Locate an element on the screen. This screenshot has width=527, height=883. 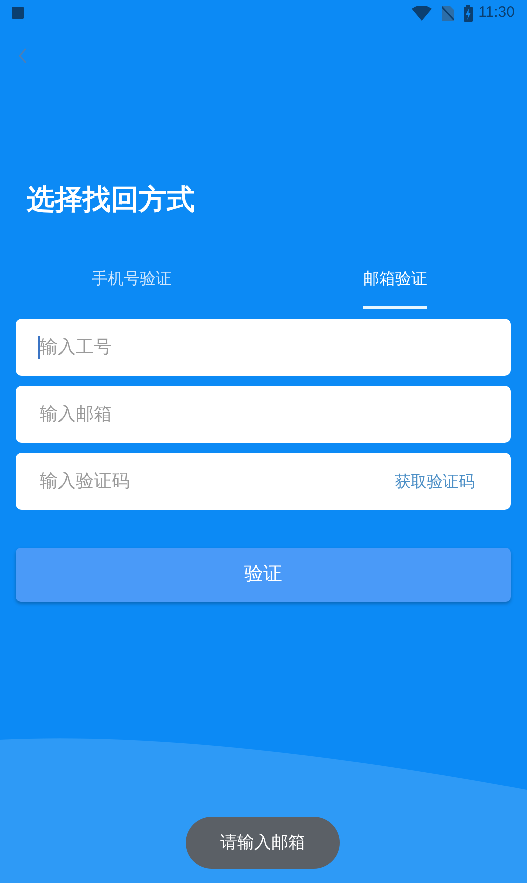
input-field: 输入邮箱 is located at coordinates (263, 414).